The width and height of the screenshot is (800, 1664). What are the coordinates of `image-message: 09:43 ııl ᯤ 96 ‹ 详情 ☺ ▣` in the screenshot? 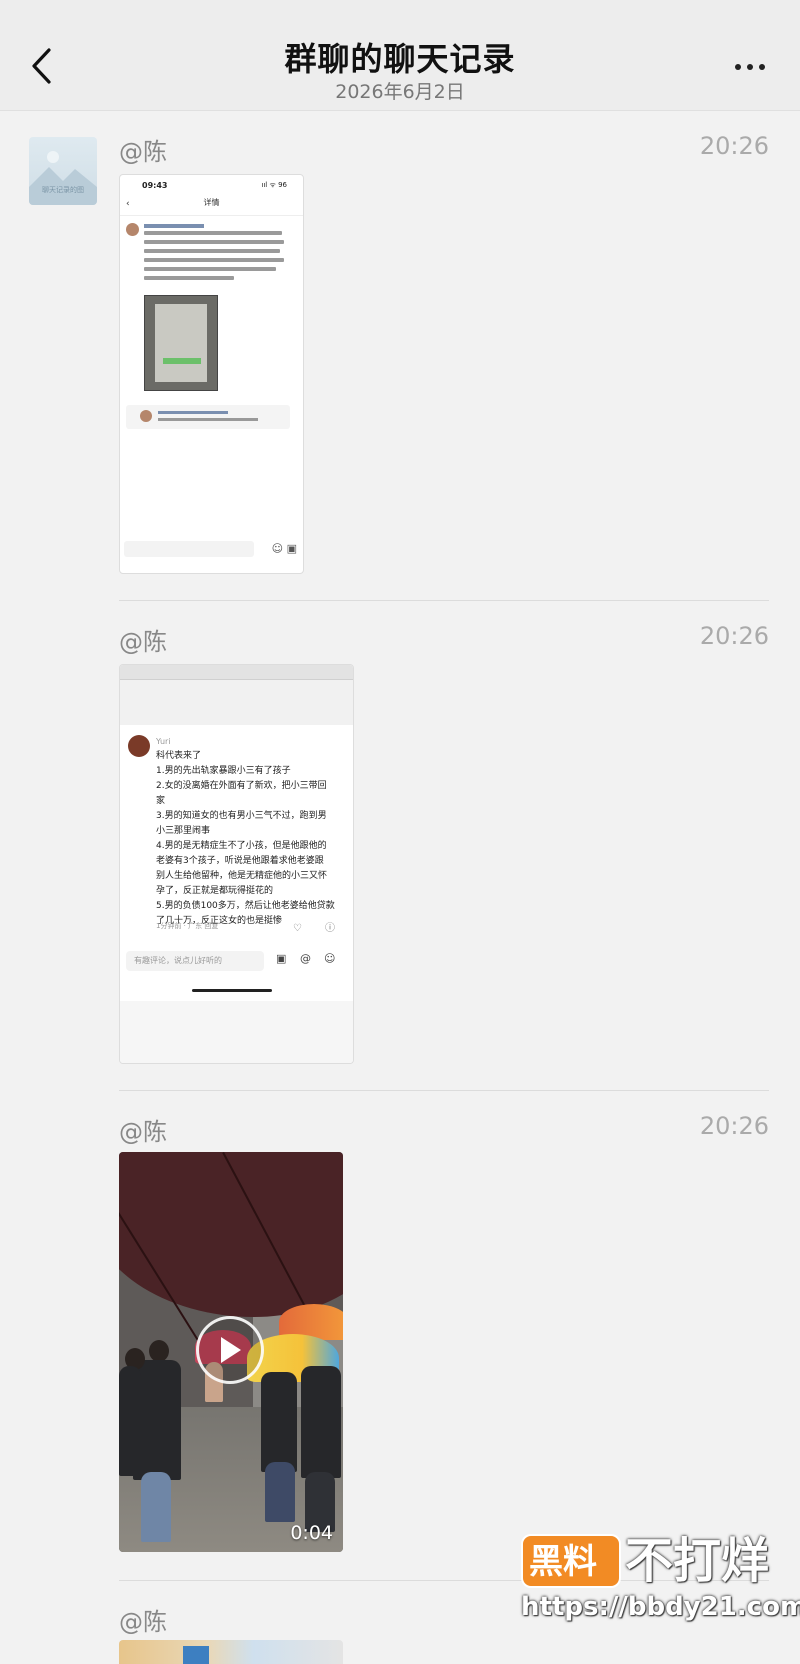 It's located at (211, 374).